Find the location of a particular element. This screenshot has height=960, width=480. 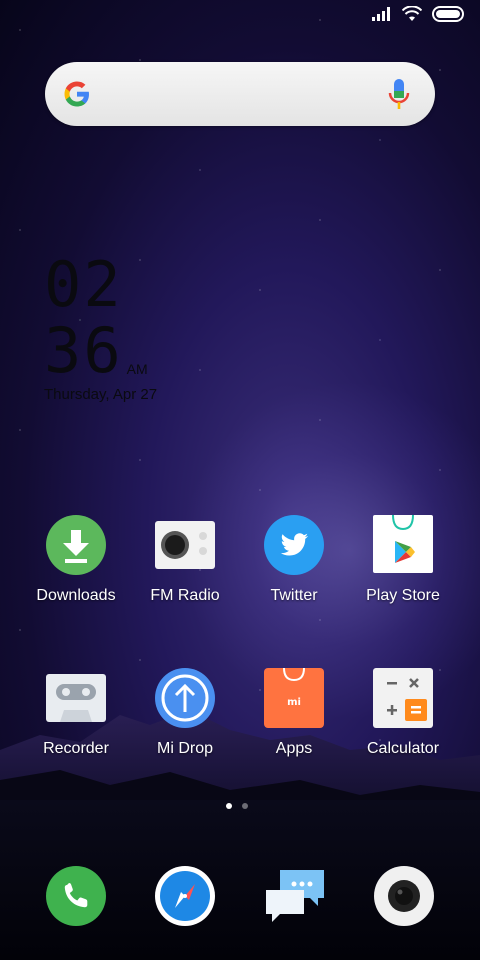

app-calculator: Calculator is located at coordinates (403, 713).